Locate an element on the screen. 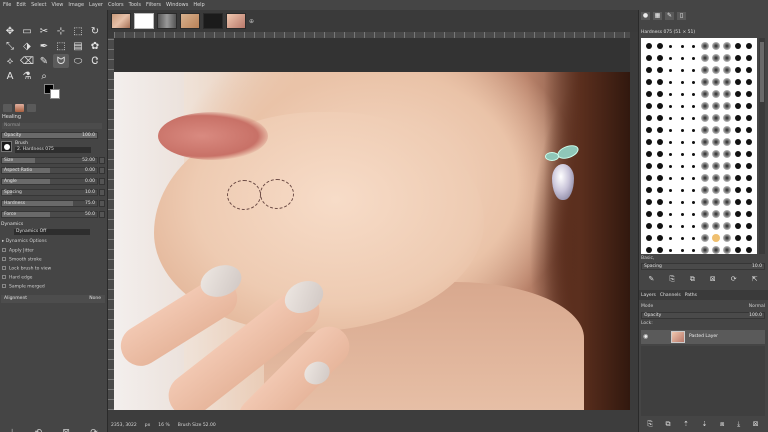 This screenshot has width=768, height=432. checkbox is located at coordinates (4, 268).